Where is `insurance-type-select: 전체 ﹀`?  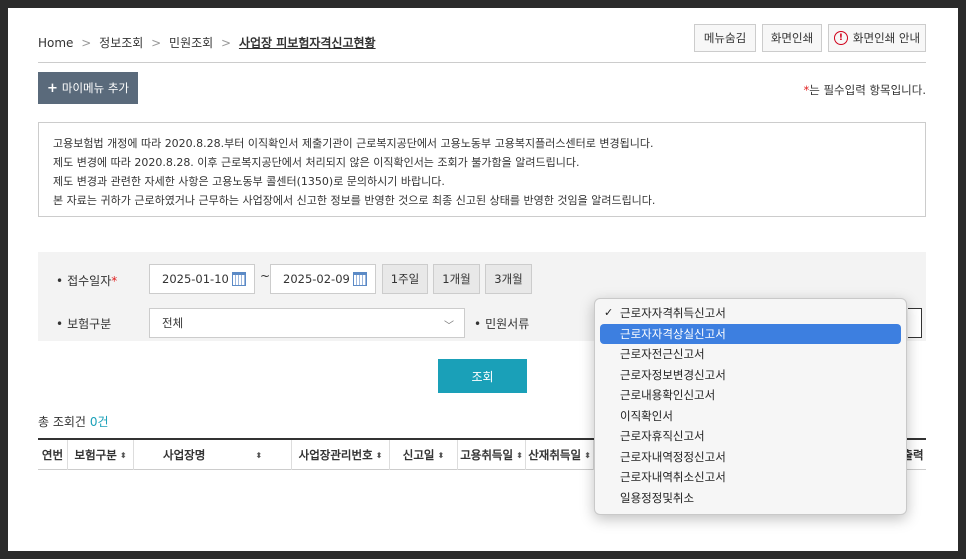
insurance-type-select: 전체 ﹀ is located at coordinates (307, 323).